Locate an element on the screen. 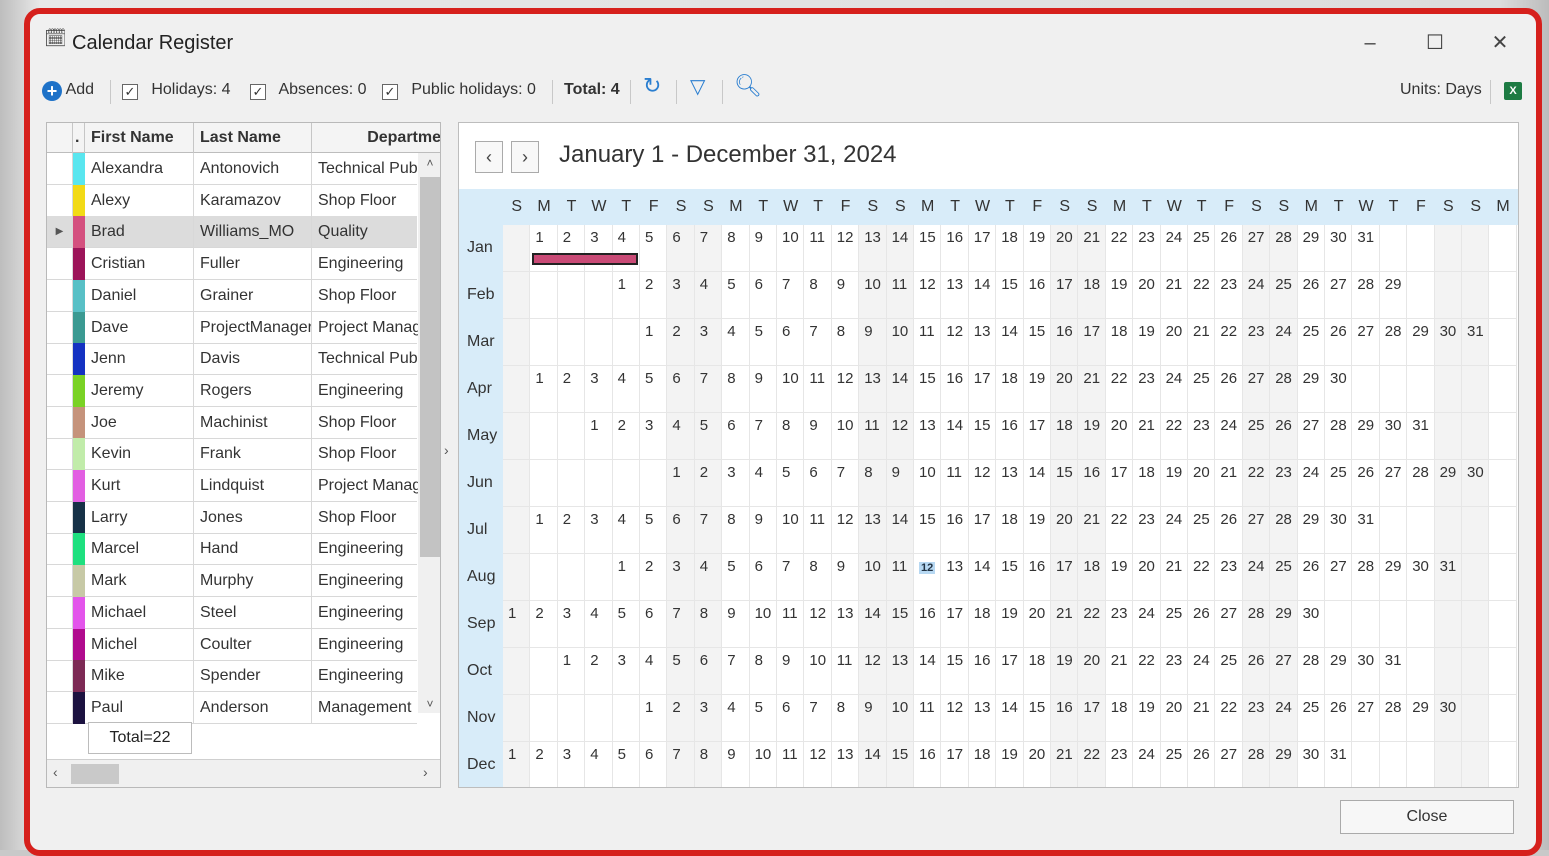 The width and height of the screenshot is (1549, 856). table-row: Daniel Grainer Shop Floor is located at coordinates (232, 295).